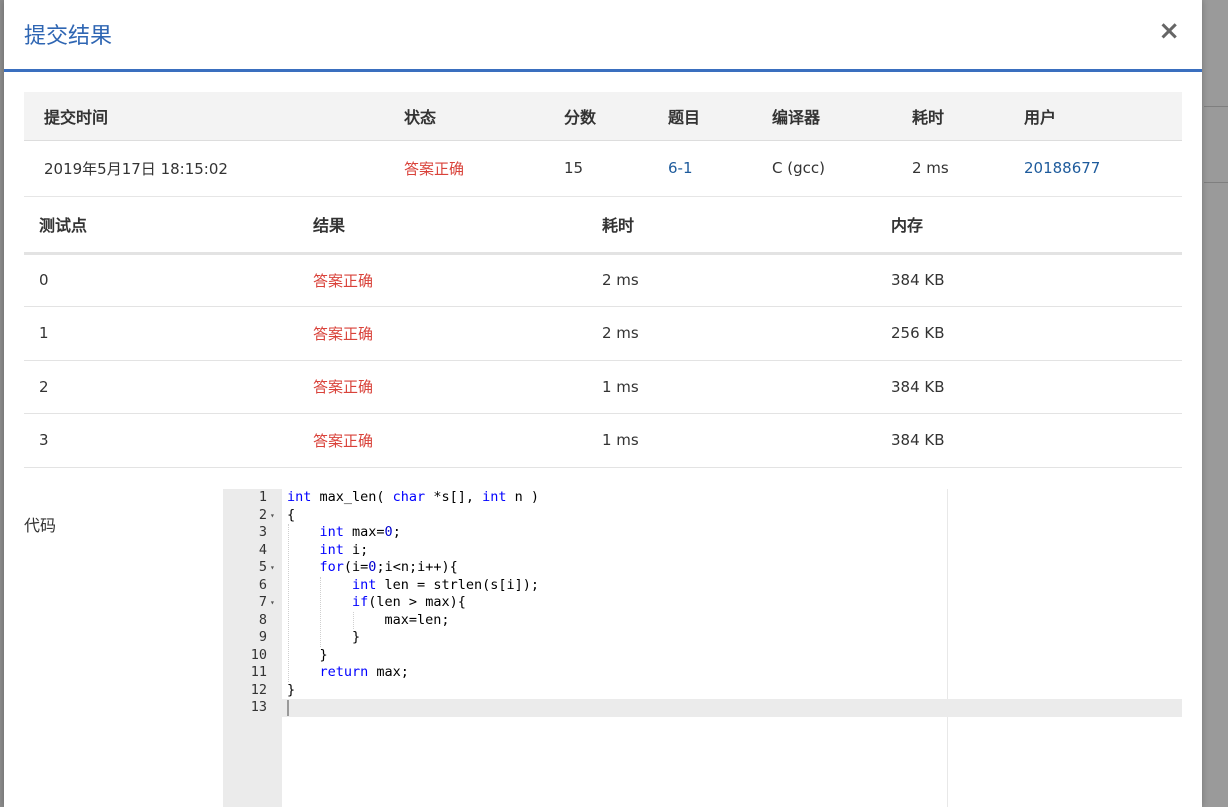 Image resolution: width=1228 pixels, height=807 pixels. What do you see at coordinates (40, 525) in the screenshot?
I see `code-label: 代码` at bounding box center [40, 525].